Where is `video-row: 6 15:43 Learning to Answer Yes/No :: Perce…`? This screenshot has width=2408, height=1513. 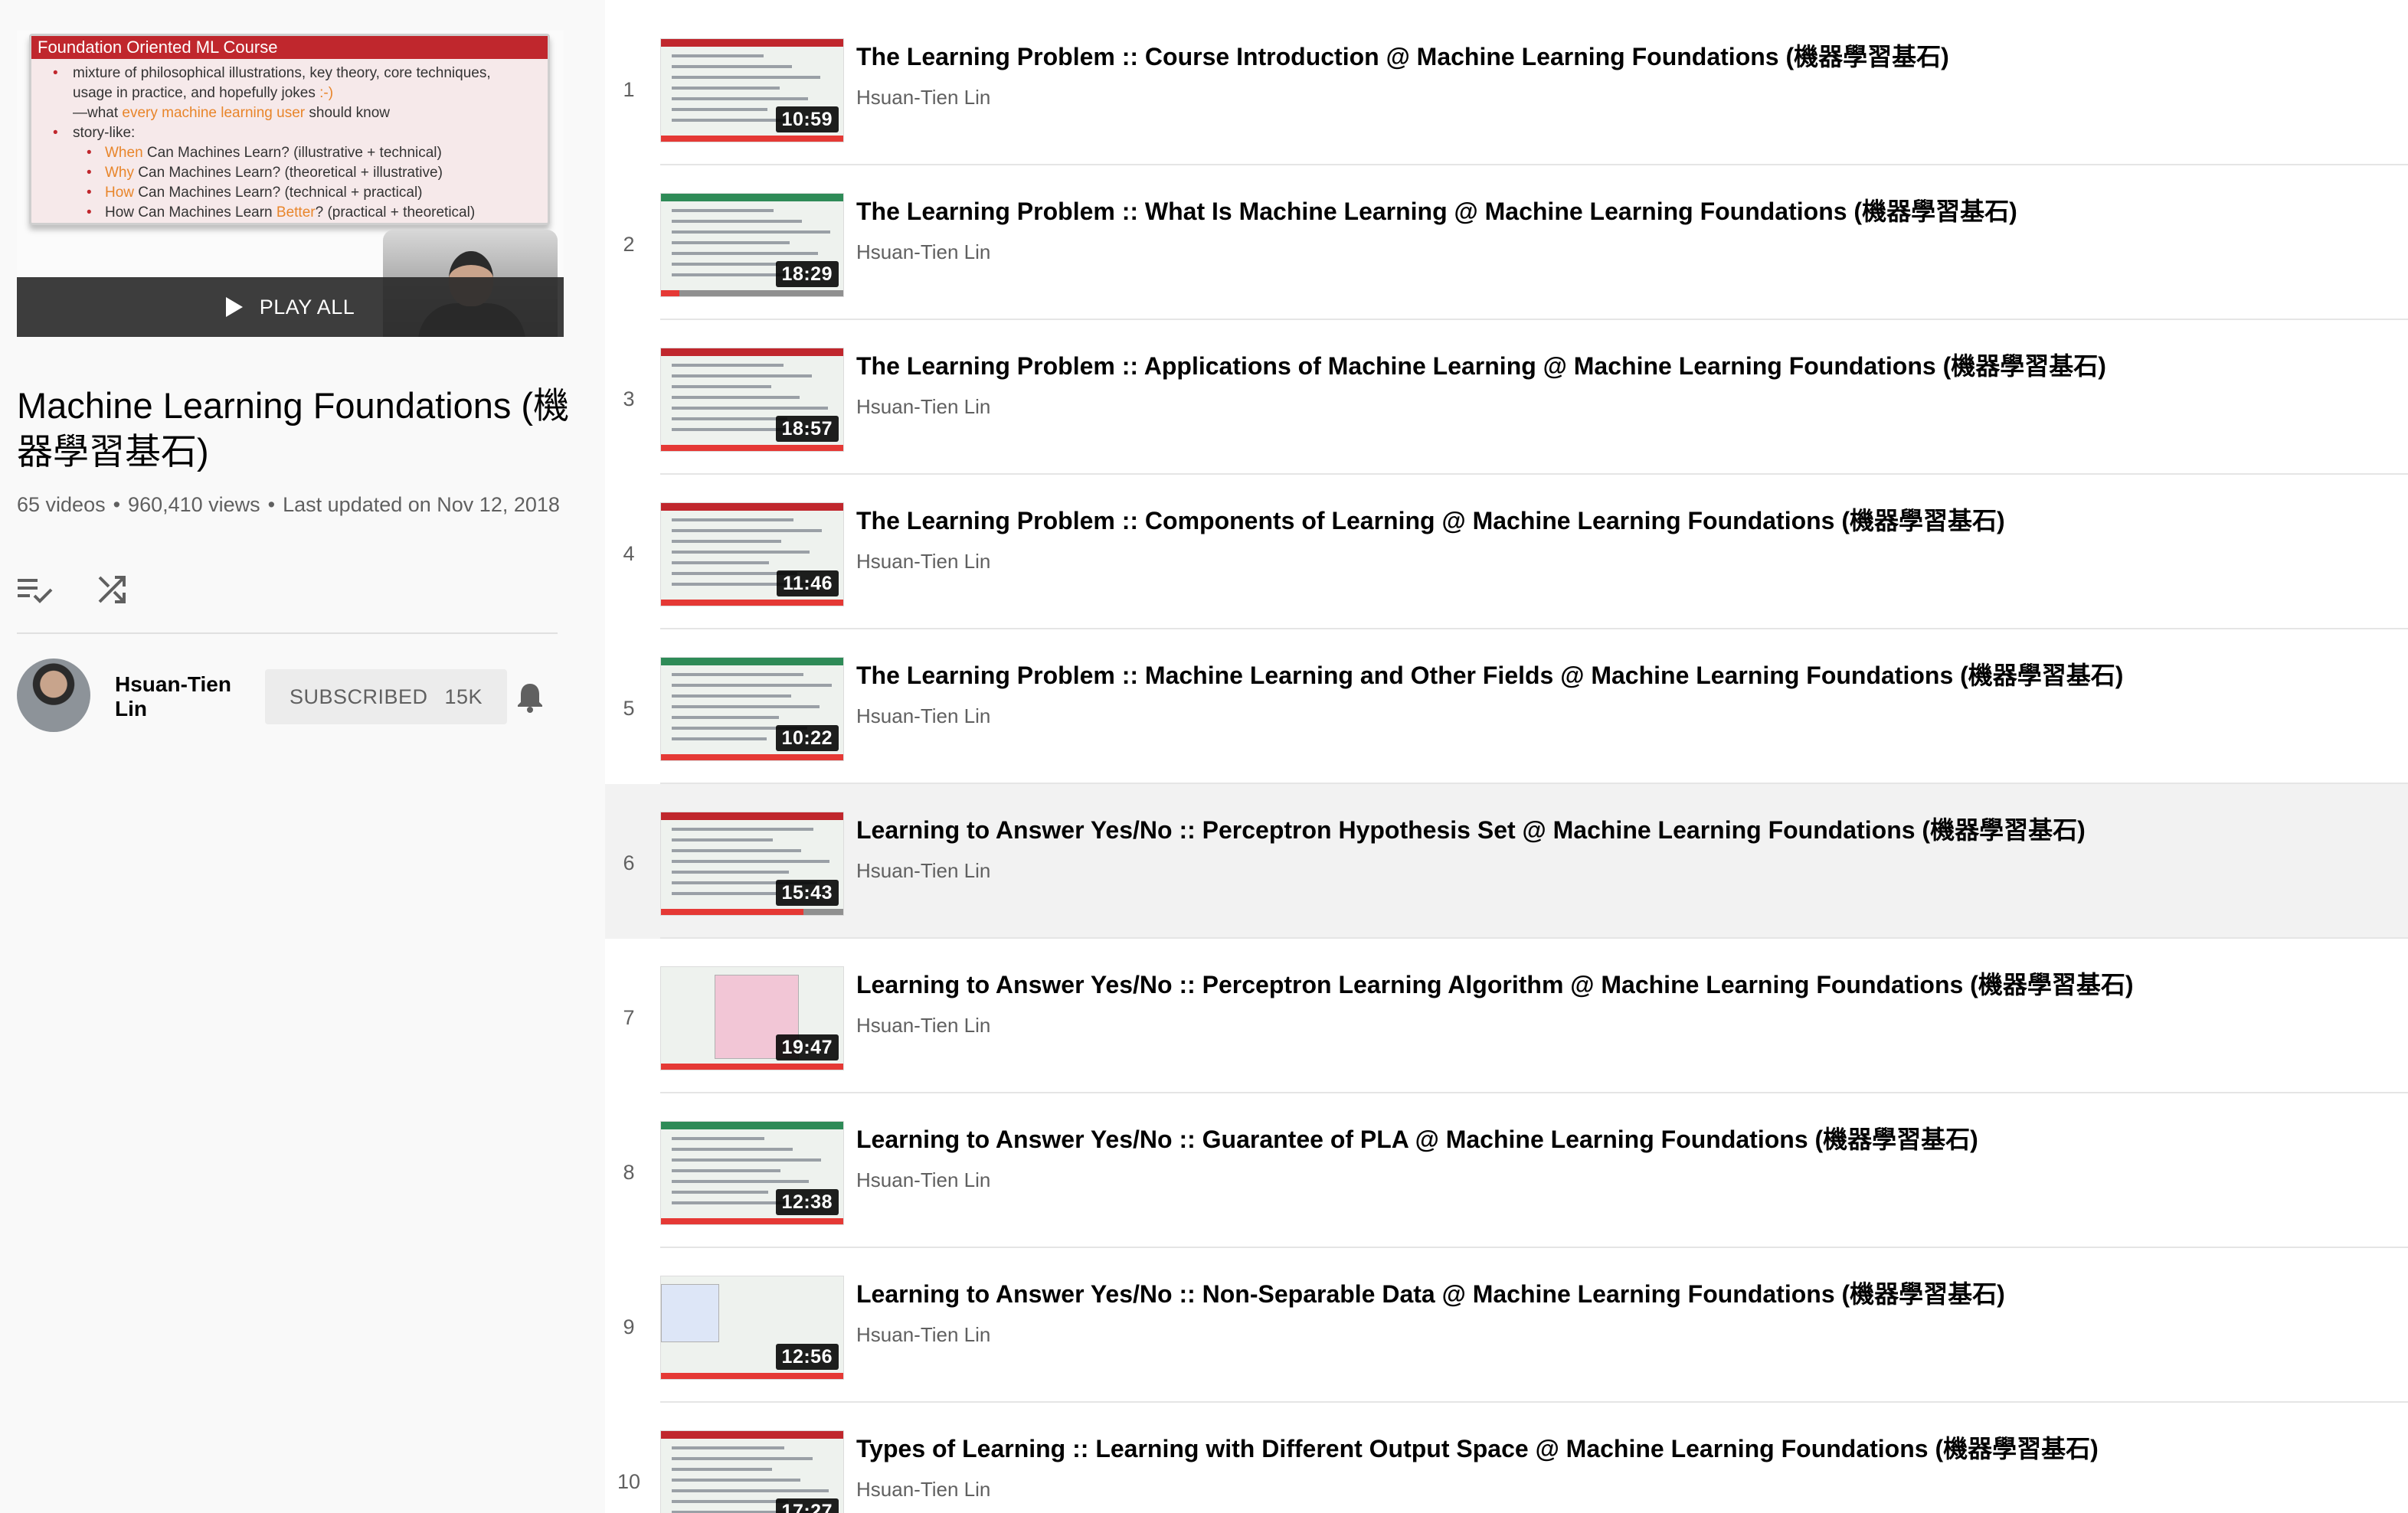
video-row: 6 15:43 Learning to Answer Yes/No :: Perce… is located at coordinates (1506, 861).